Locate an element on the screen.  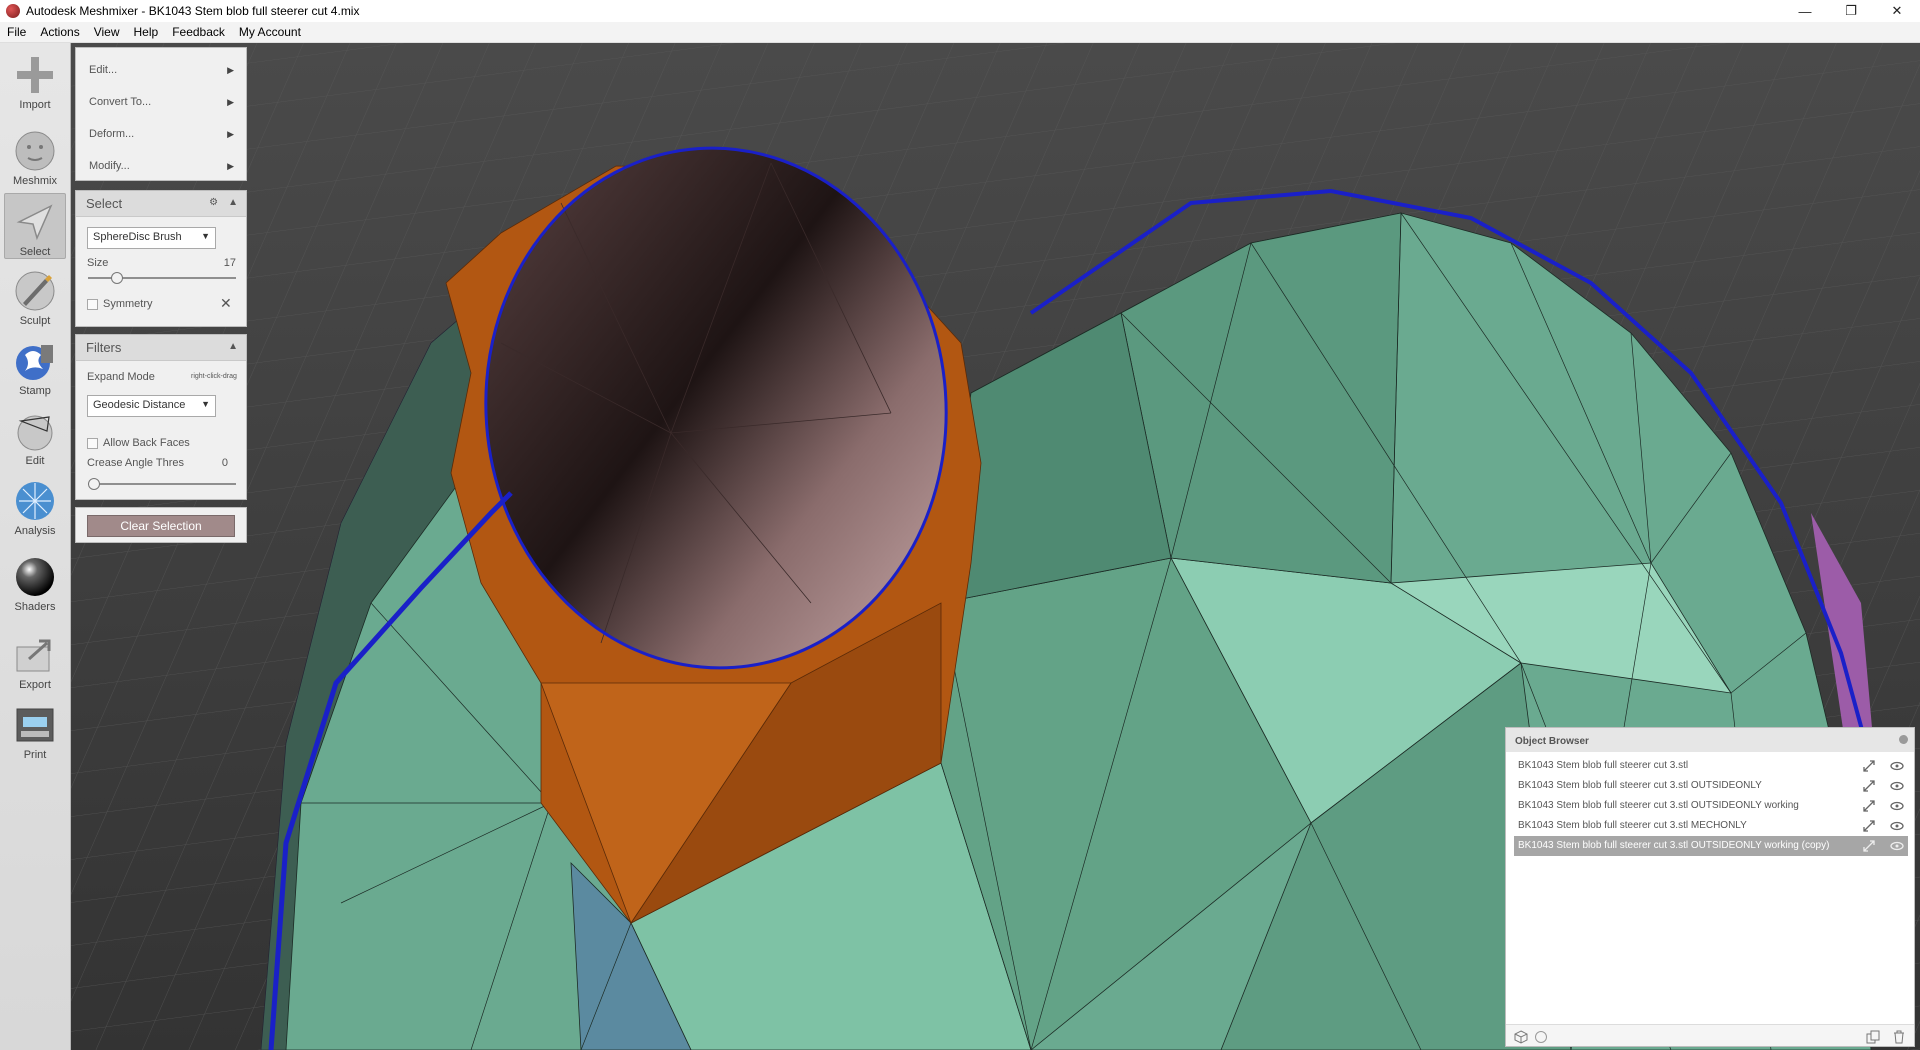
duplicate-icon is located at coordinates (1873, 1037).